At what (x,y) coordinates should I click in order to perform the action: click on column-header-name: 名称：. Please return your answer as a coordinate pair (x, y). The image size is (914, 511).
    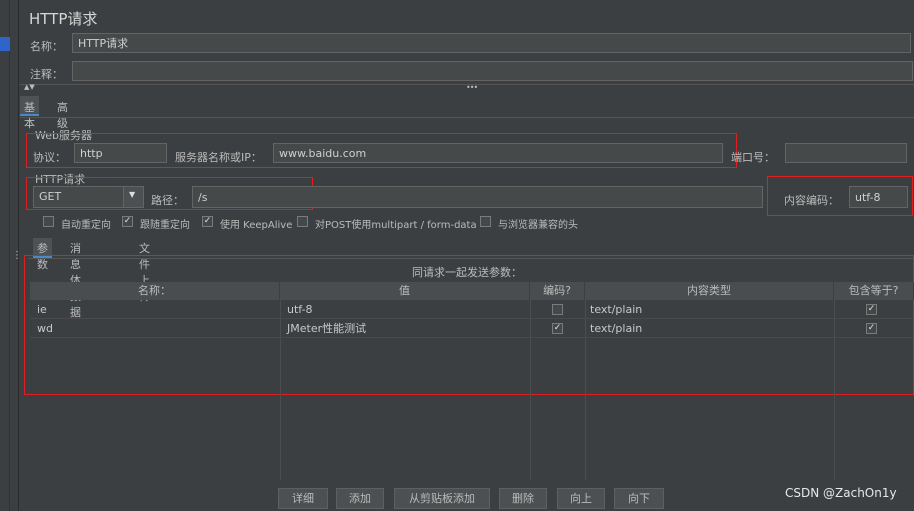
    Looking at the image, I should click on (155, 291).